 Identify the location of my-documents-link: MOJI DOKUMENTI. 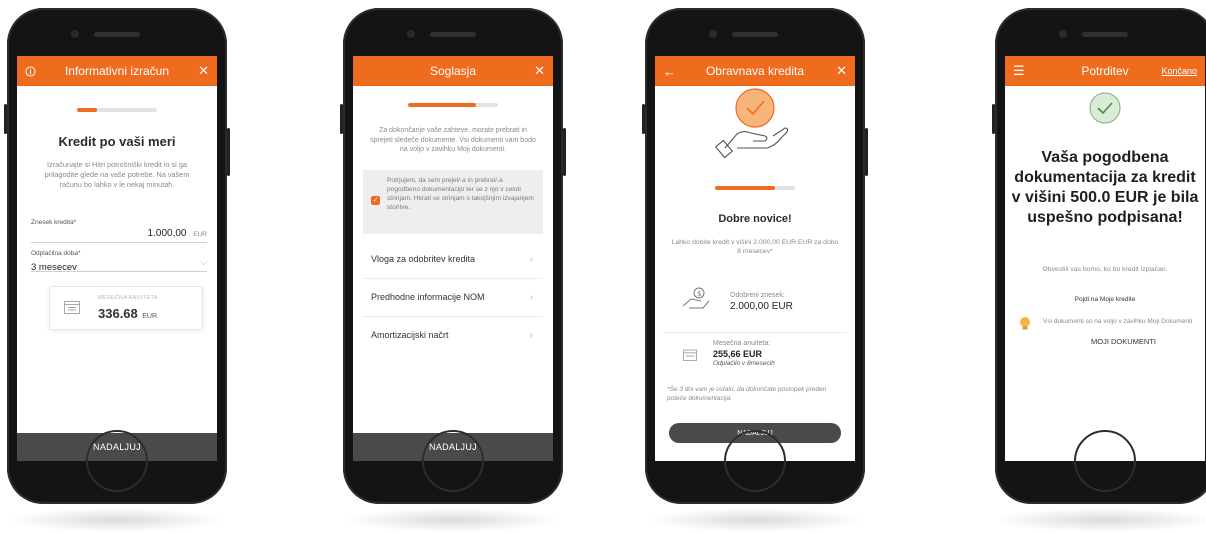
(1123, 341).